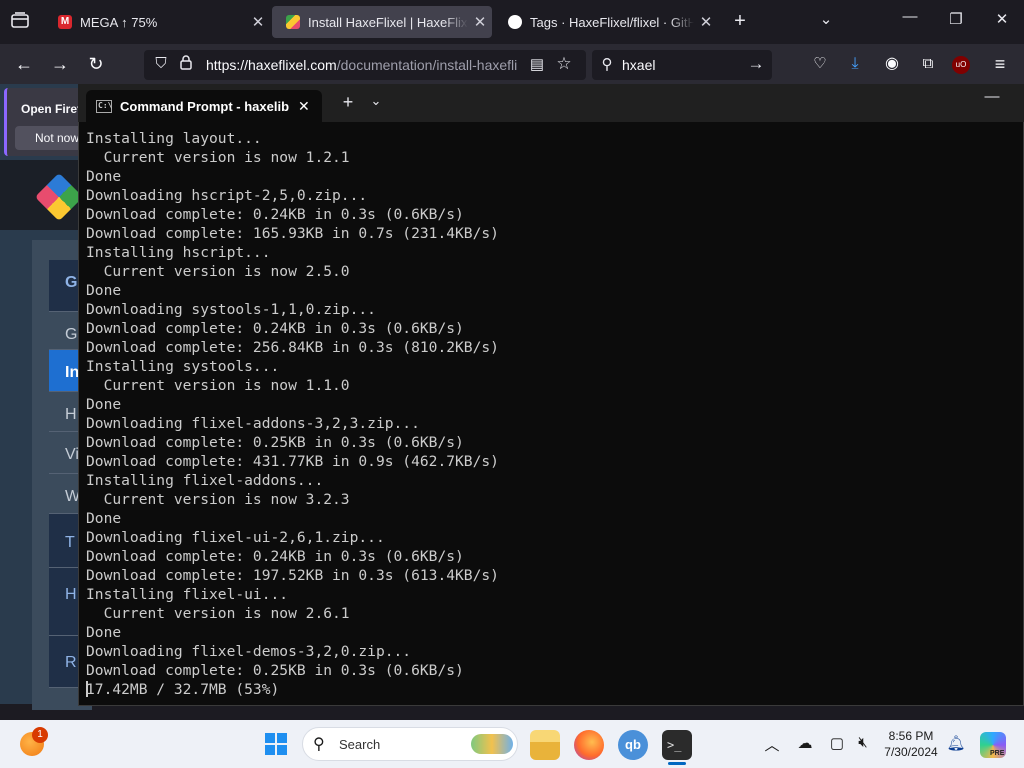  Describe the element at coordinates (24, 64) in the screenshot. I see `back-arrow-icon: ←` at that location.